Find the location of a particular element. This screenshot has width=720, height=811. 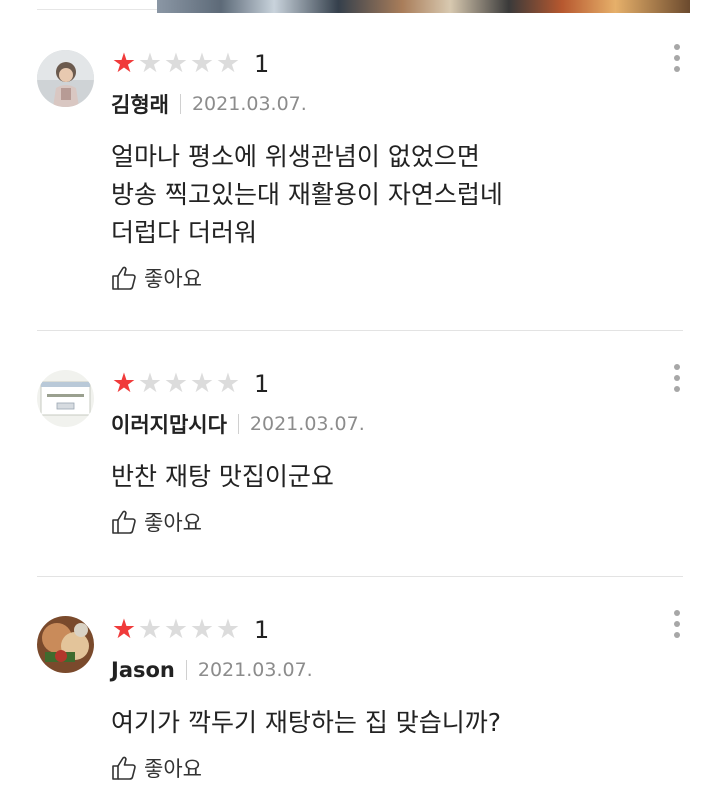

previous-review-photo-strip is located at coordinates (360, 7).